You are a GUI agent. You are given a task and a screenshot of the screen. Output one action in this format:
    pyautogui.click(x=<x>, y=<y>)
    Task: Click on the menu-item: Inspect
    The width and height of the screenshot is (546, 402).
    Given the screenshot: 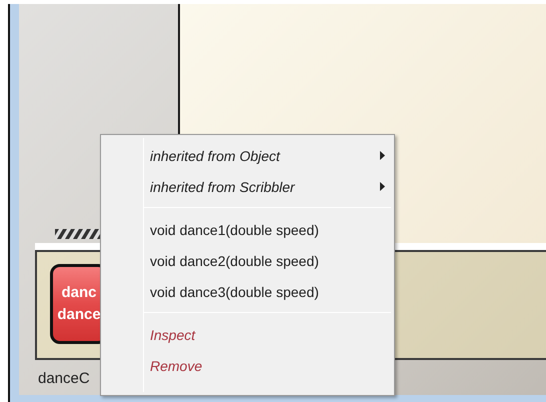 What is the action you would take?
    pyautogui.click(x=267, y=334)
    